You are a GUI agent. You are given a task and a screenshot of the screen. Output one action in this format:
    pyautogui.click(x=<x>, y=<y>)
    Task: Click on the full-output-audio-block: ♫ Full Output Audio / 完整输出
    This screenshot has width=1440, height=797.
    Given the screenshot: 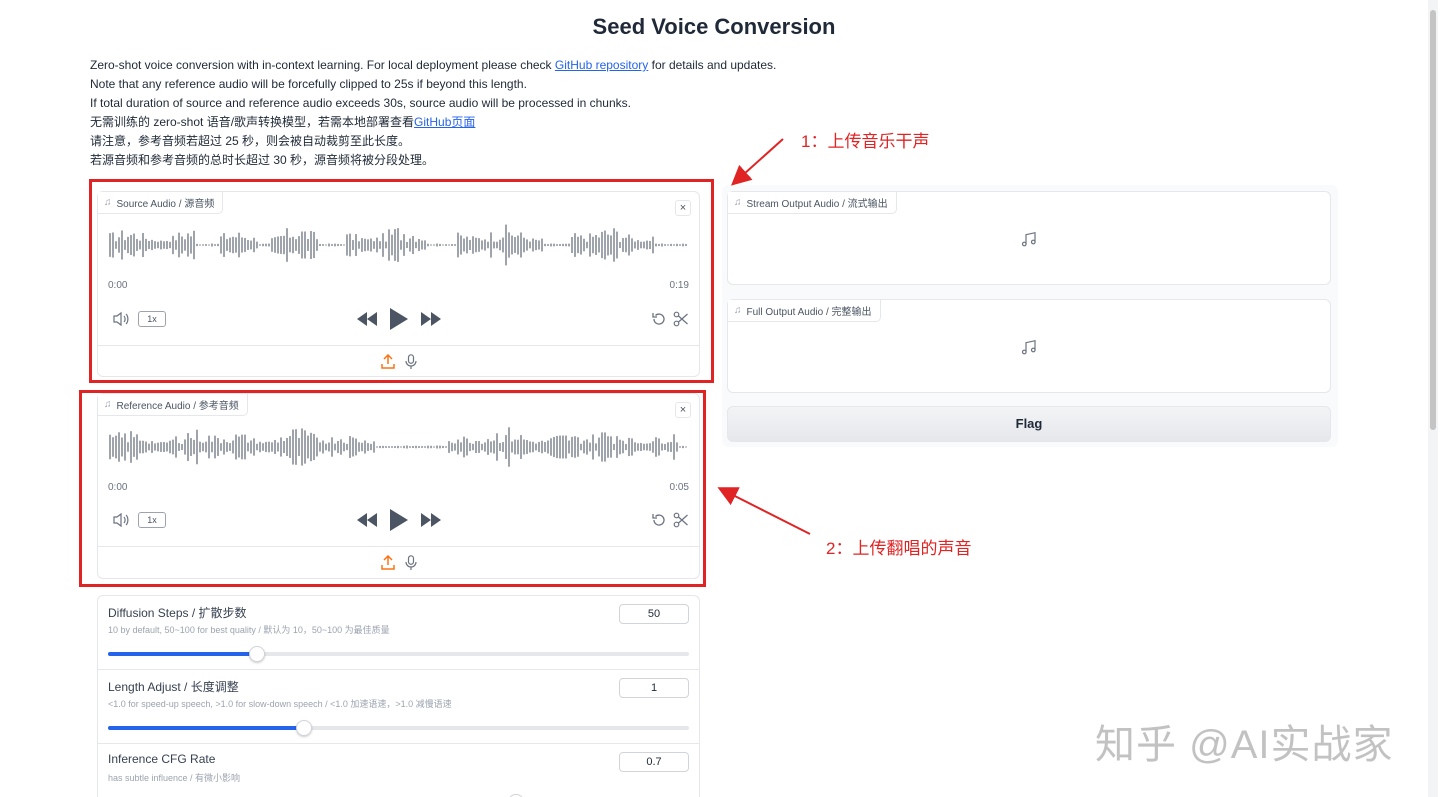 What is the action you would take?
    pyautogui.click(x=1029, y=346)
    